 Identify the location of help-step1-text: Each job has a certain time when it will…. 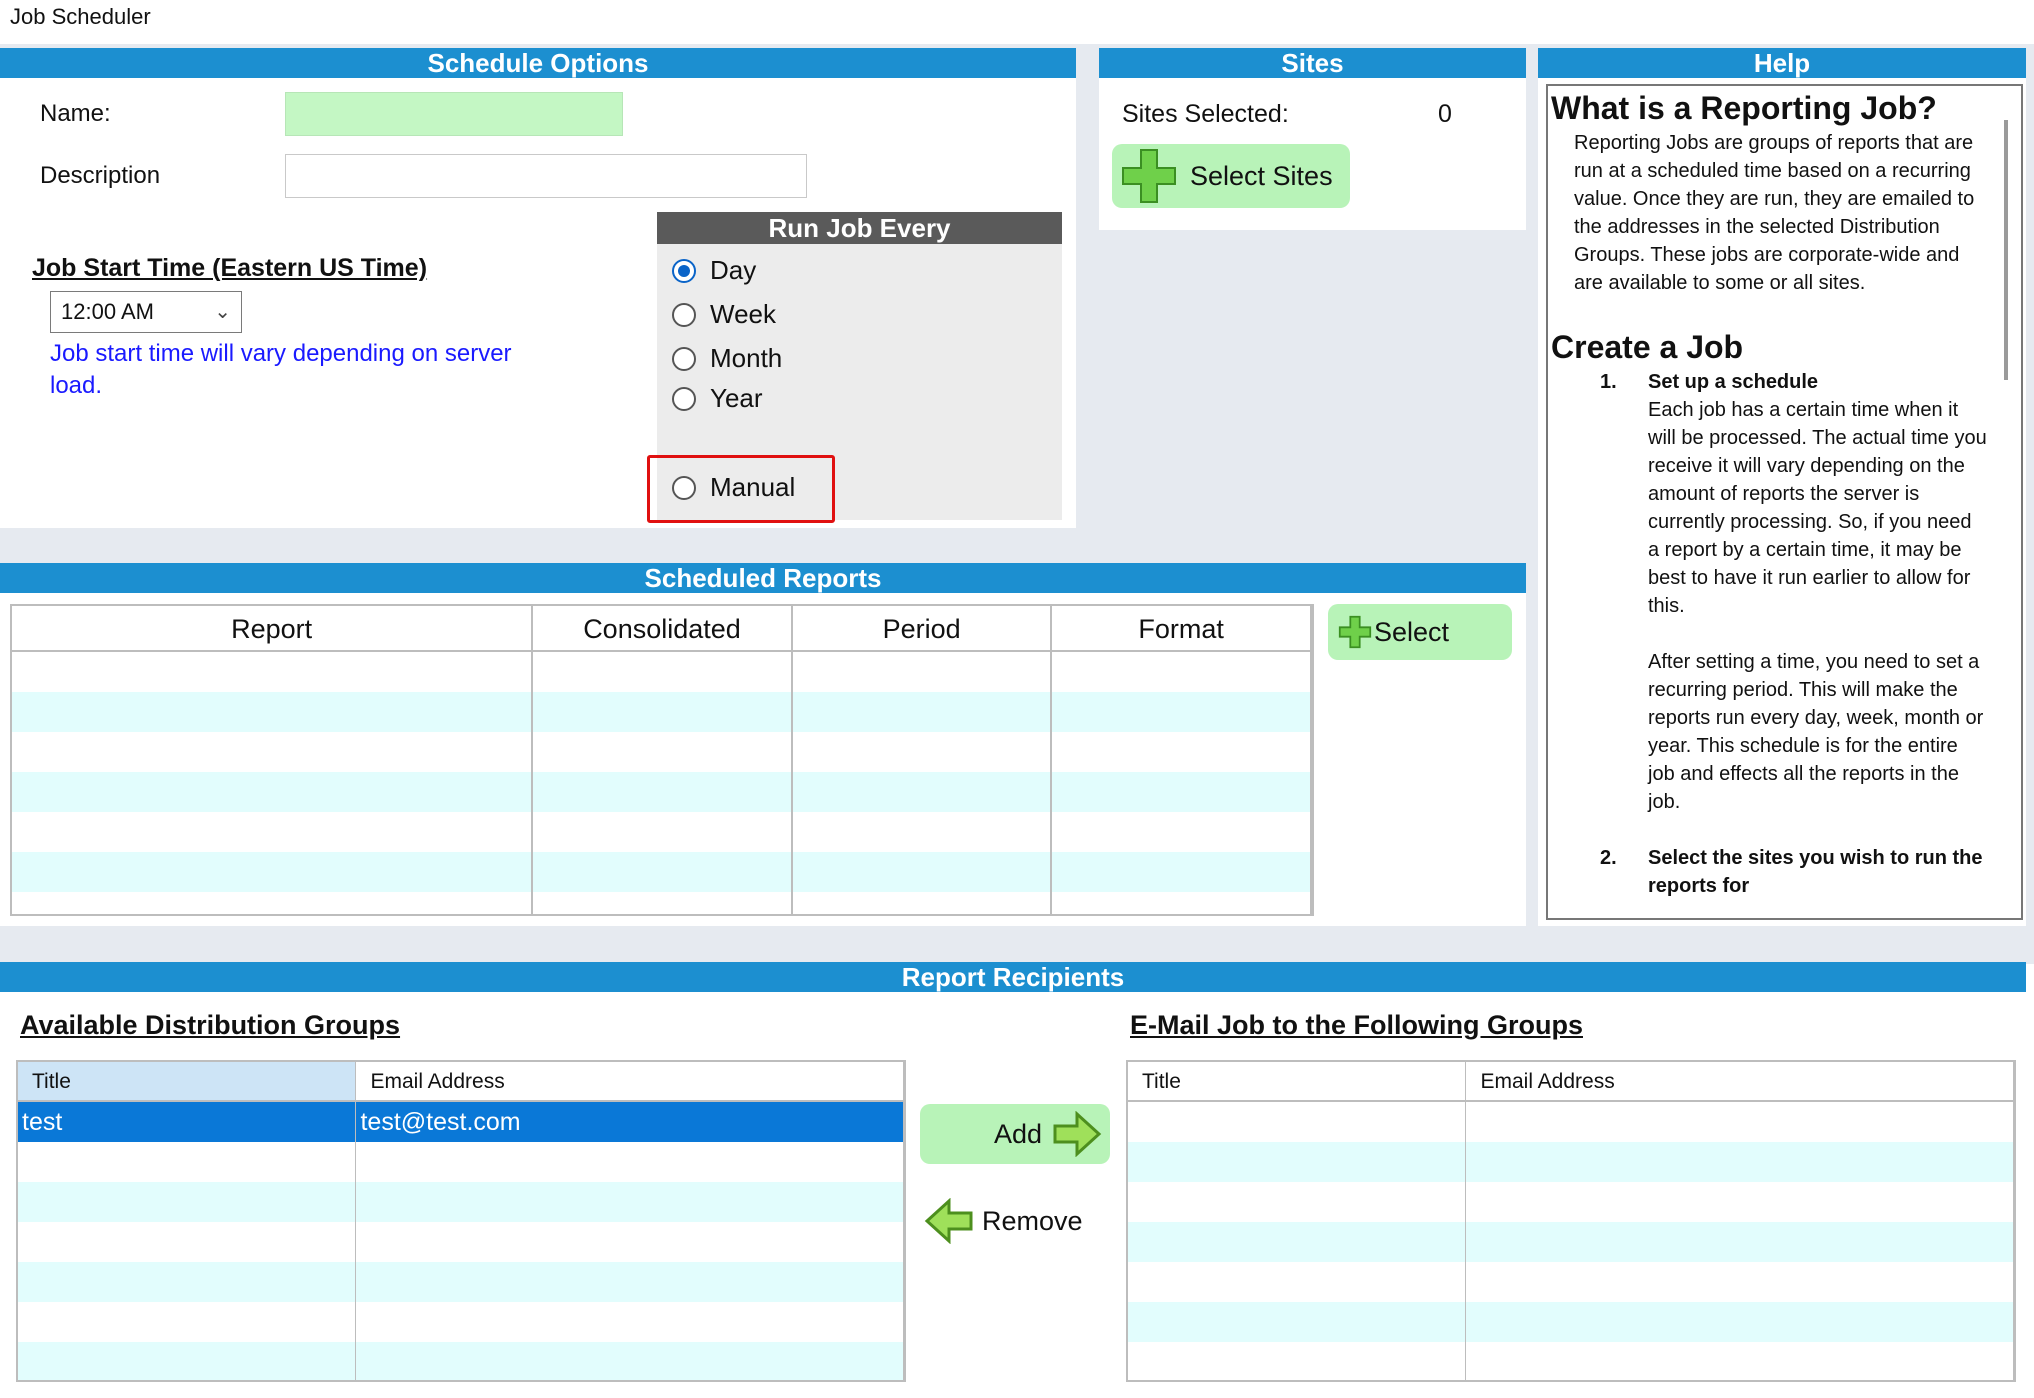
(1817, 508).